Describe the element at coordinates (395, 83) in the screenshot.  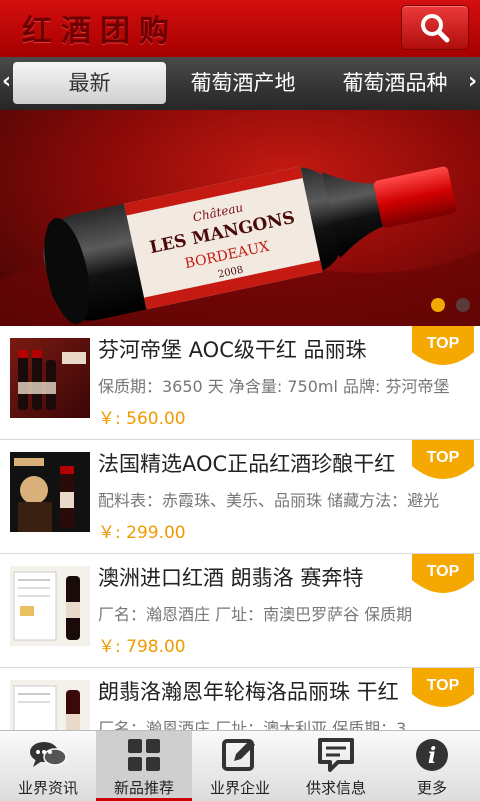
I see `tab-grape-variety: 葡萄酒品种` at that location.